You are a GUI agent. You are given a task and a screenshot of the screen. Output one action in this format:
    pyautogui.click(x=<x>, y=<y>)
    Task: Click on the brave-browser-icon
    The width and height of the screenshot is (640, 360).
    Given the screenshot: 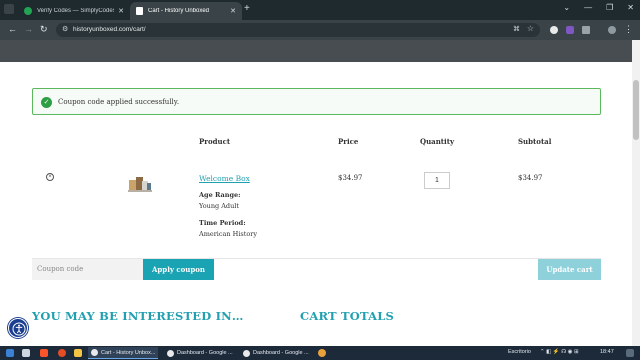 What is the action you would take?
    pyautogui.click(x=44, y=353)
    